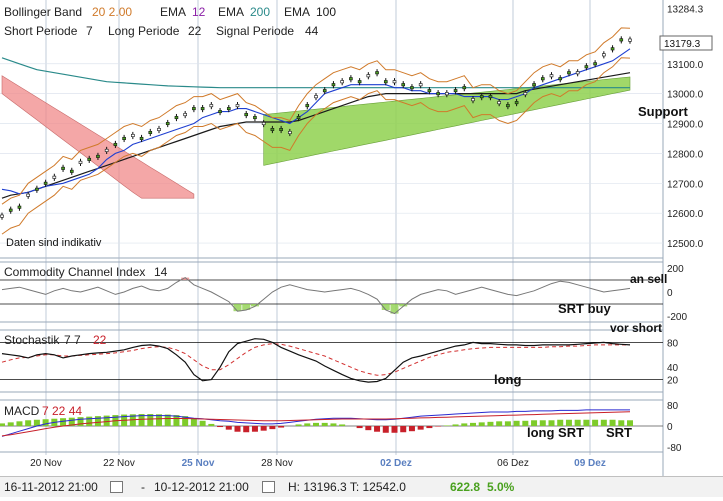 The width and height of the screenshot is (723, 501). What do you see at coordinates (674, 448) in the screenshot?
I see `macd-tick-label: -80` at bounding box center [674, 448].